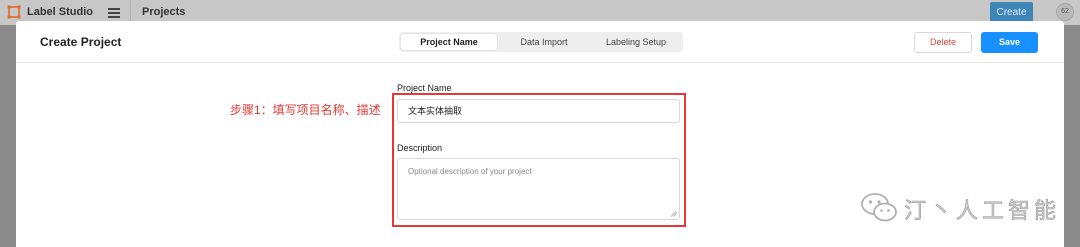  I want to click on project-name-label: Project Name, so click(424, 88).